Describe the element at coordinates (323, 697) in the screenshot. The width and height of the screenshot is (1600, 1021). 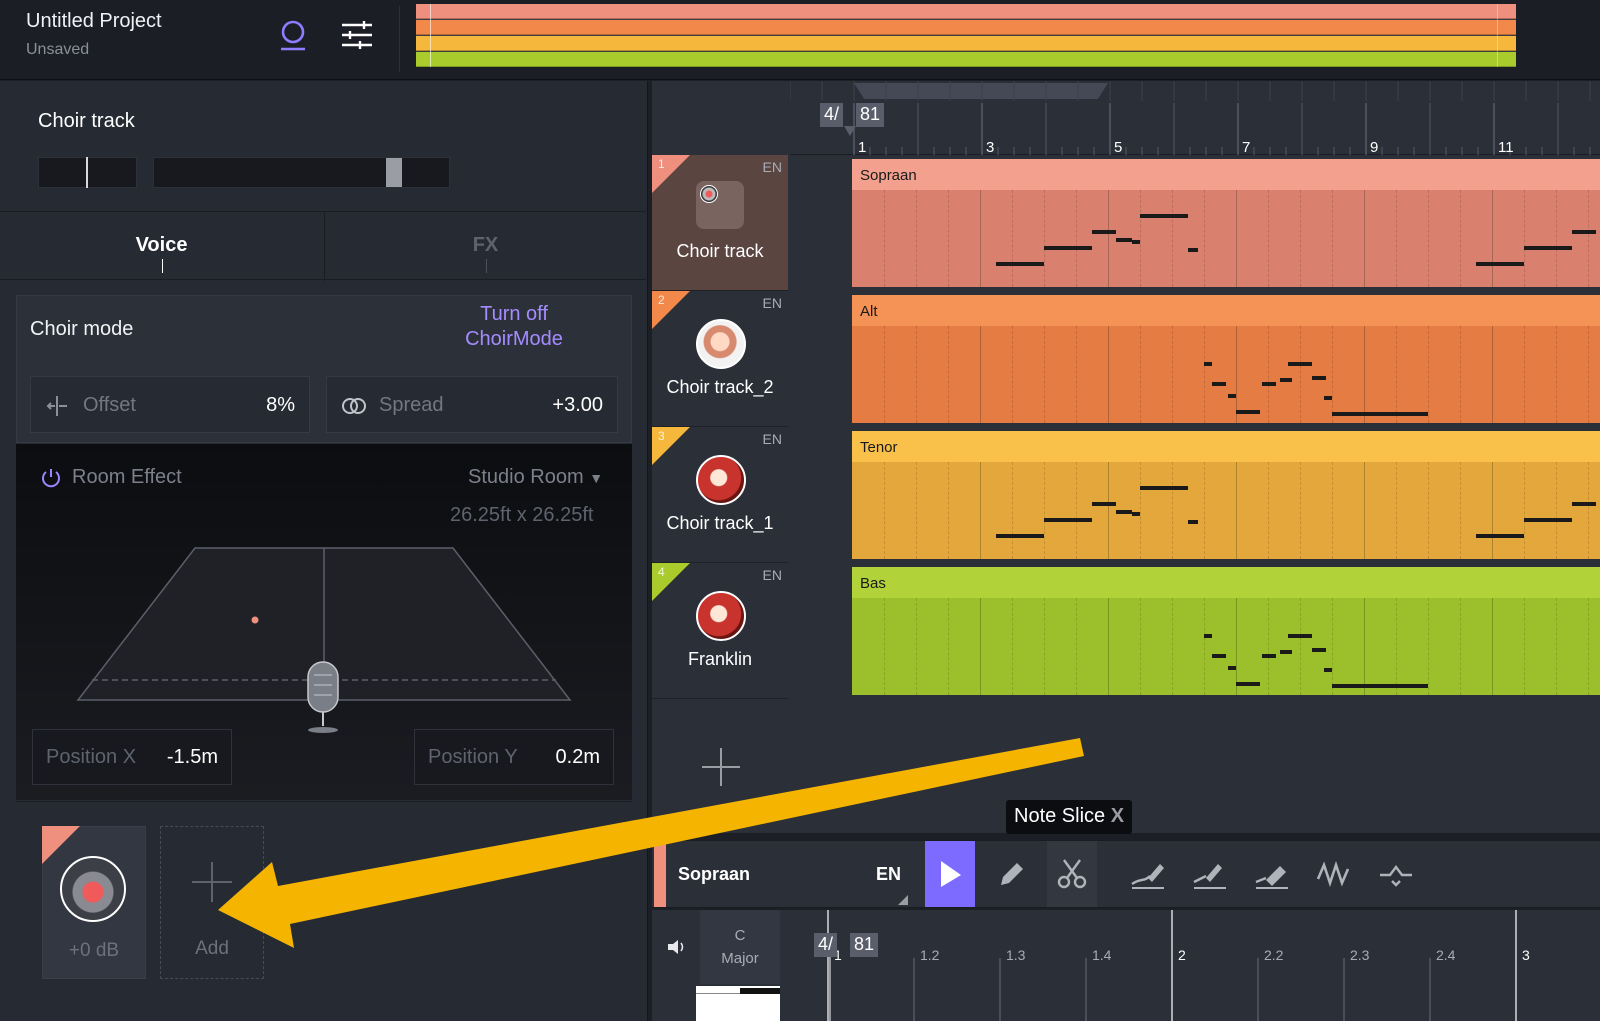
I see `microphone-icon` at that location.